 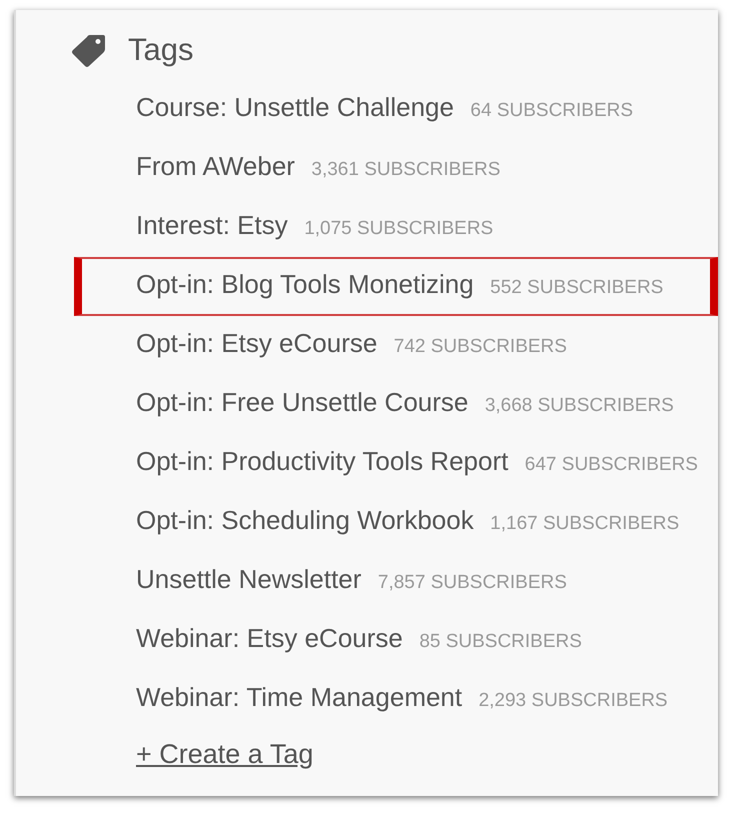 What do you see at coordinates (396, 109) in the screenshot?
I see `tag-row: Course: Unsettle Challenge 64 SUBSCRIBERS` at bounding box center [396, 109].